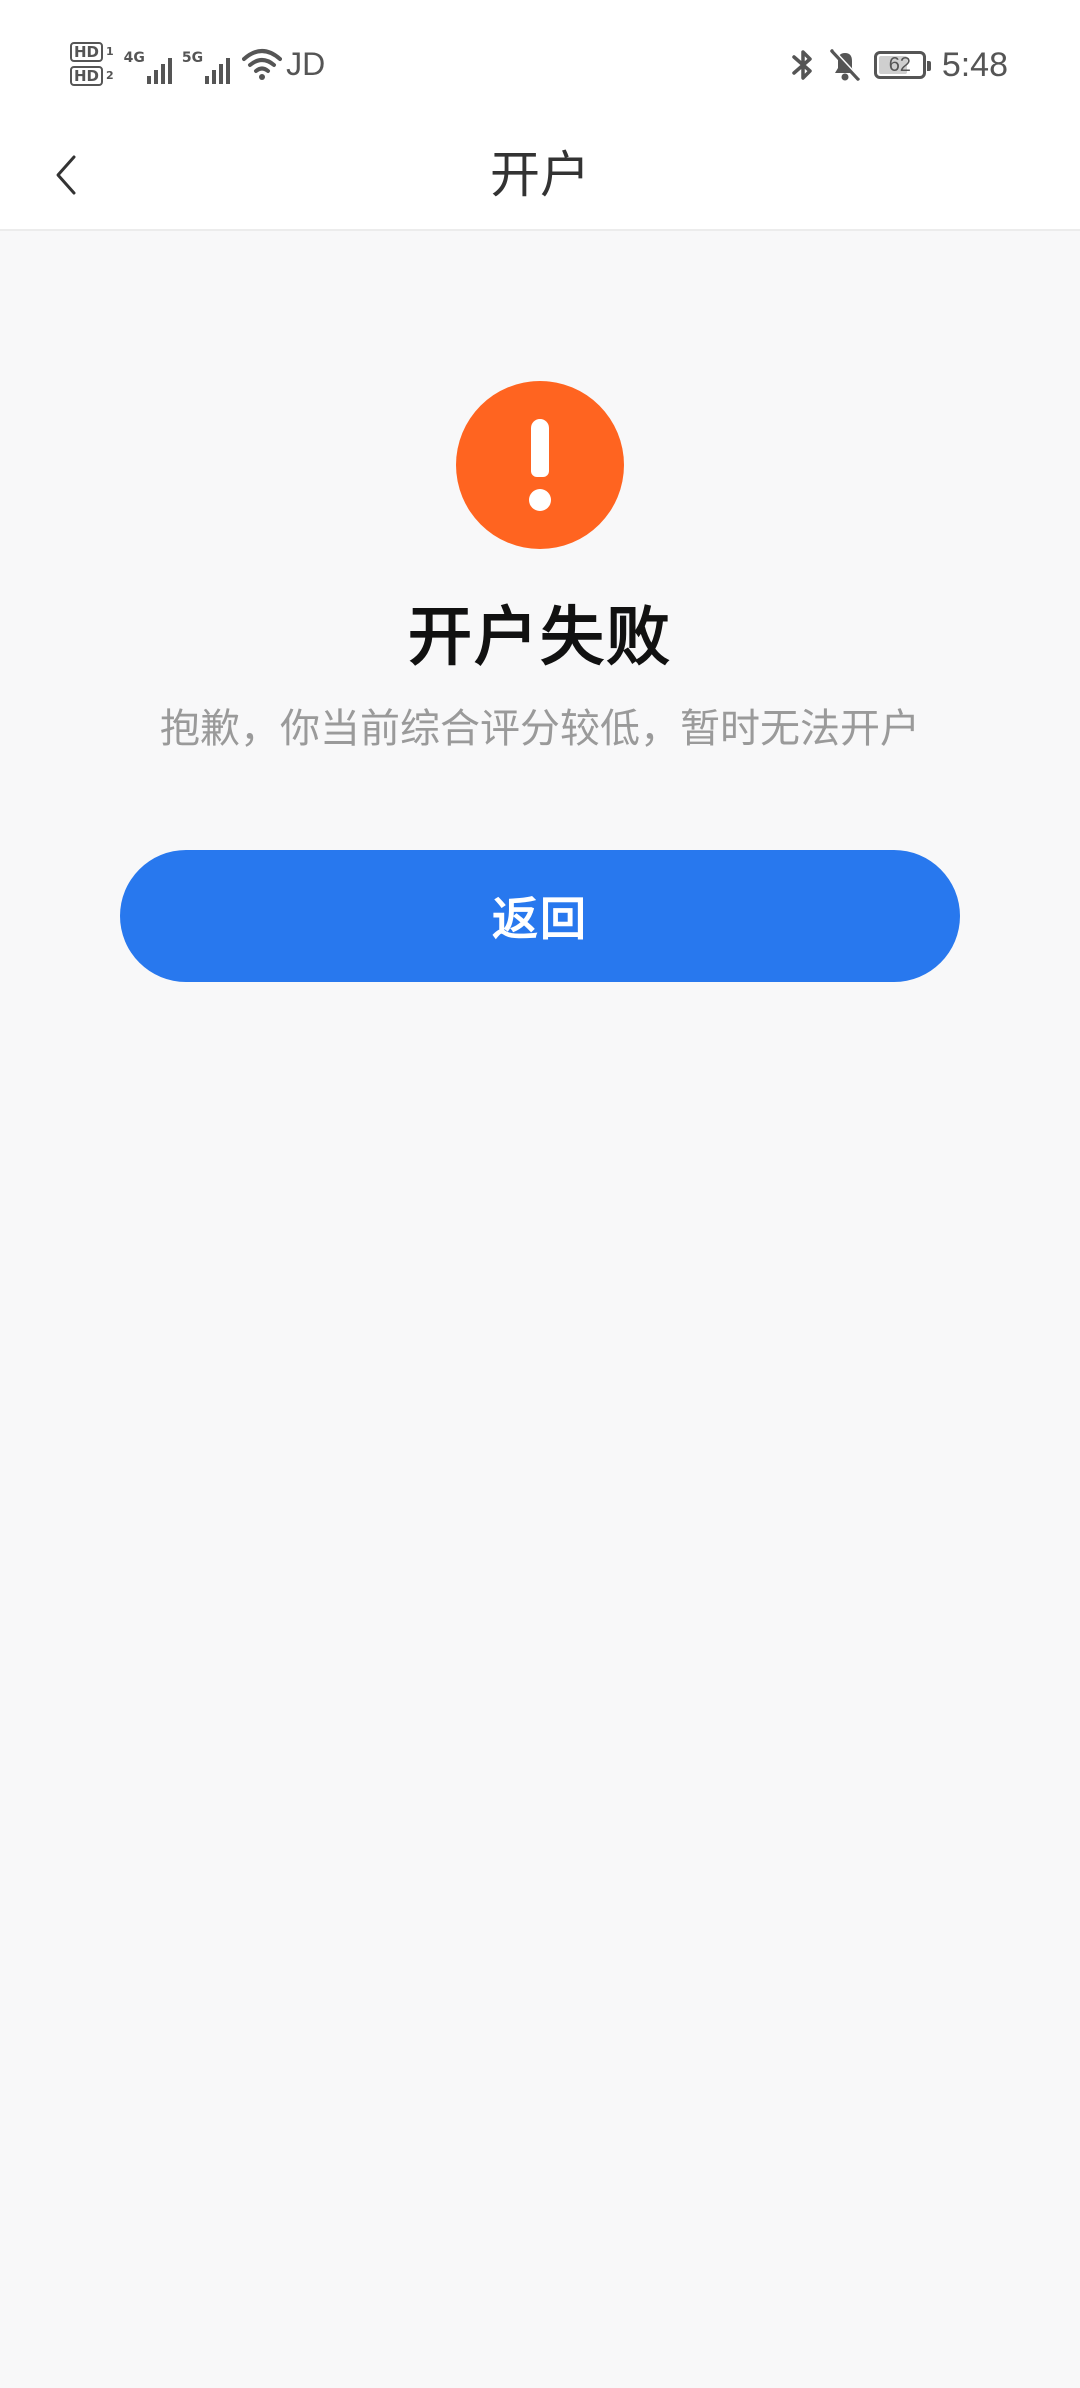  I want to click on signal-4g: 4G, so click(148, 64).